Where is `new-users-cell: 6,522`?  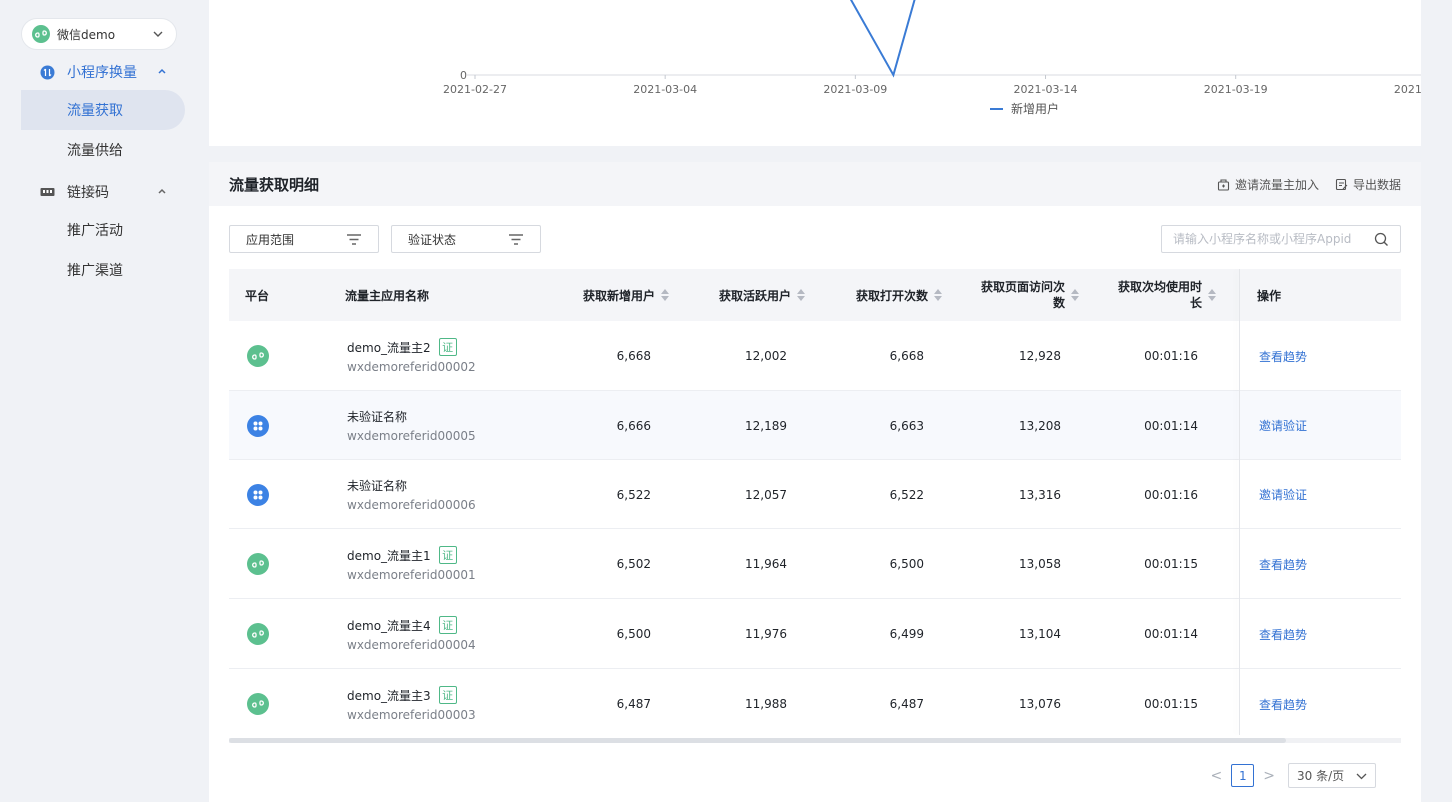 new-users-cell: 6,522 is located at coordinates (633, 494).